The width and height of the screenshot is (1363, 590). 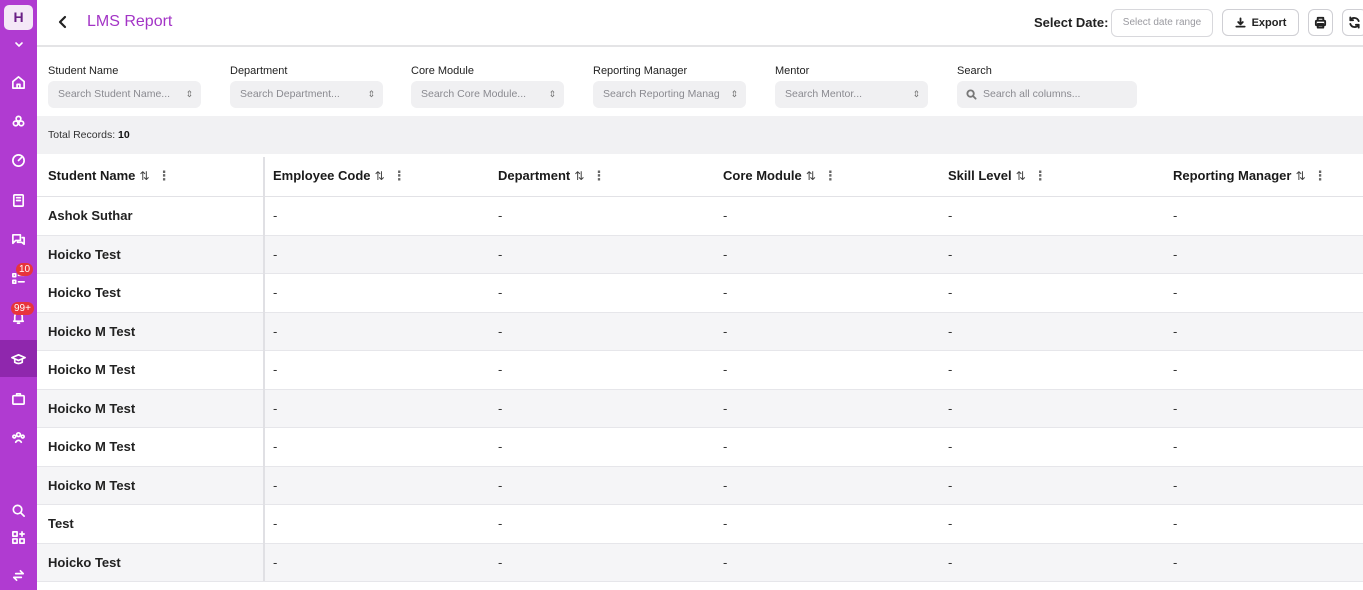 I want to click on column-header-student-name: Student Name ⇅ ⋮, so click(x=109, y=176).